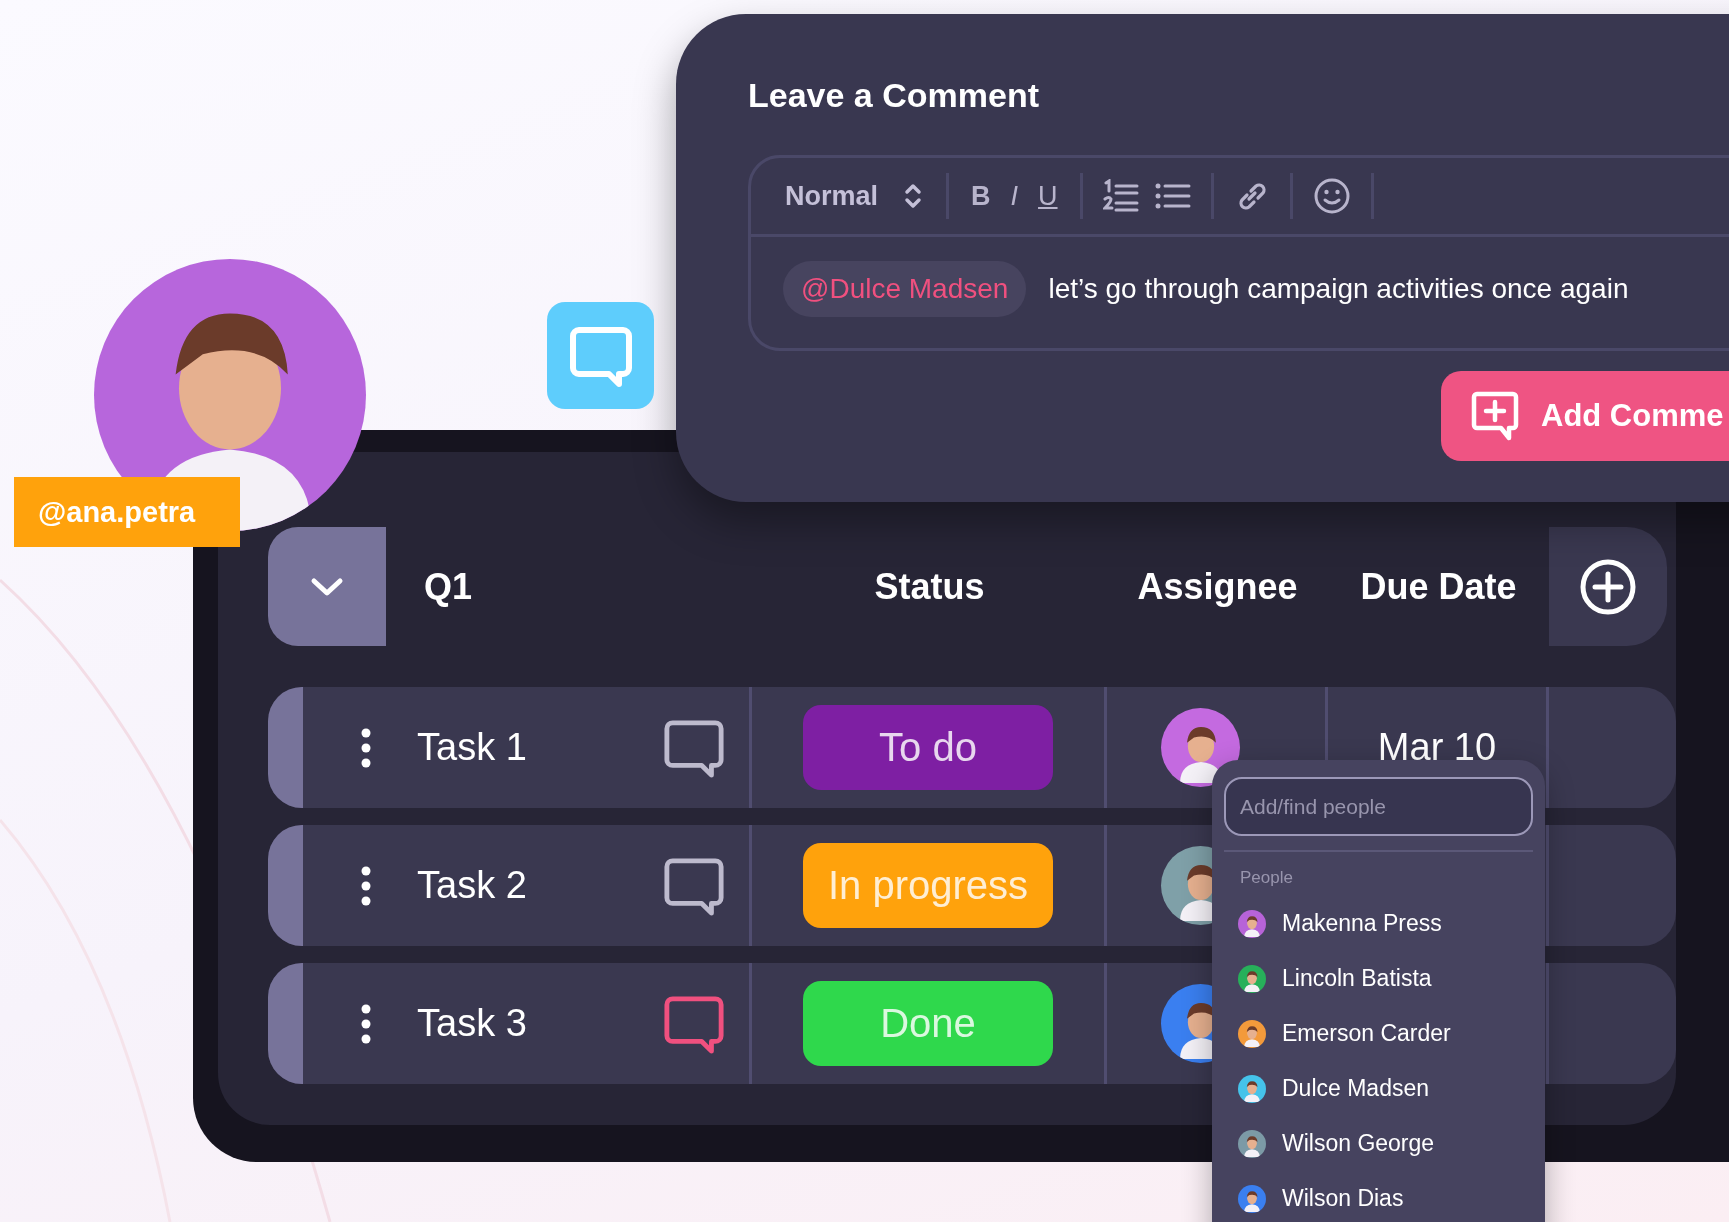  Describe the element at coordinates (1585, 416) in the screenshot. I see `add-comment-button: Add Comme` at that location.